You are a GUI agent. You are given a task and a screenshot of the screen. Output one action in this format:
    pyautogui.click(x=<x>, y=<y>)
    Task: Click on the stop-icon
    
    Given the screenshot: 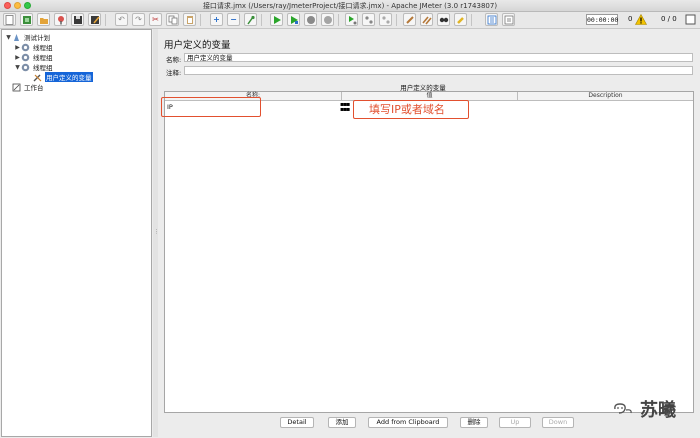 What is the action you would take?
    pyautogui.click(x=310, y=19)
    